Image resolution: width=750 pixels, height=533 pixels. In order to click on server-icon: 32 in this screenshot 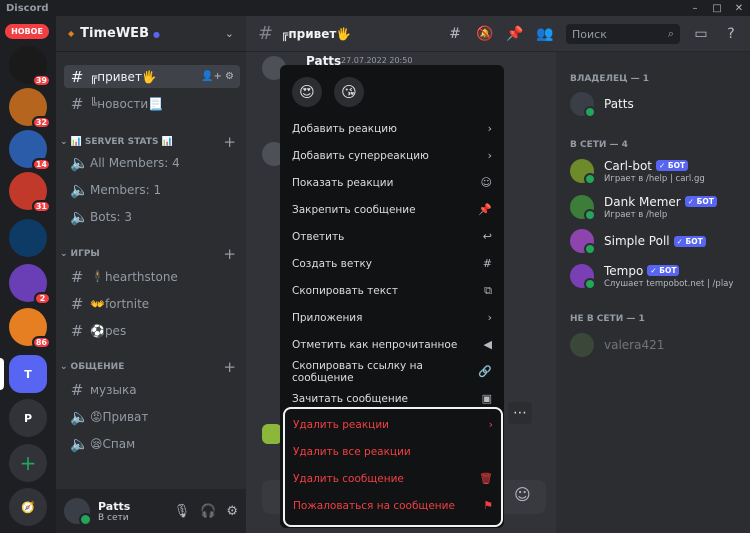, I will do `click(30, 108)`.